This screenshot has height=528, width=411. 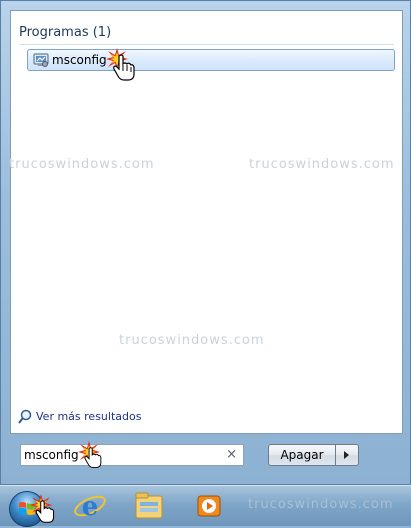 I want to click on see-more-results-label: Ver más resultados, so click(x=89, y=416).